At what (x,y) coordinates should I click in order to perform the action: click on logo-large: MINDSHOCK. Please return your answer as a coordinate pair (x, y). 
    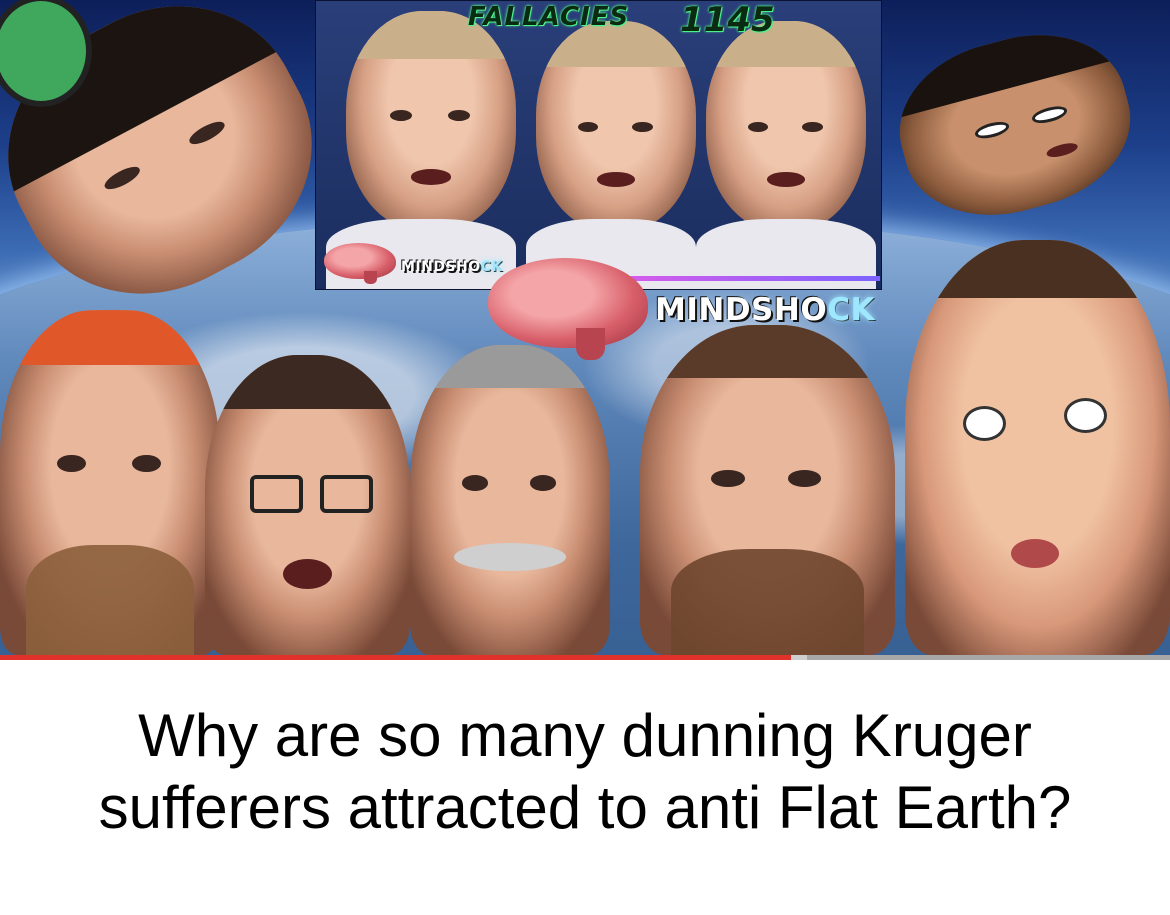
    Looking at the image, I should click on (765, 310).